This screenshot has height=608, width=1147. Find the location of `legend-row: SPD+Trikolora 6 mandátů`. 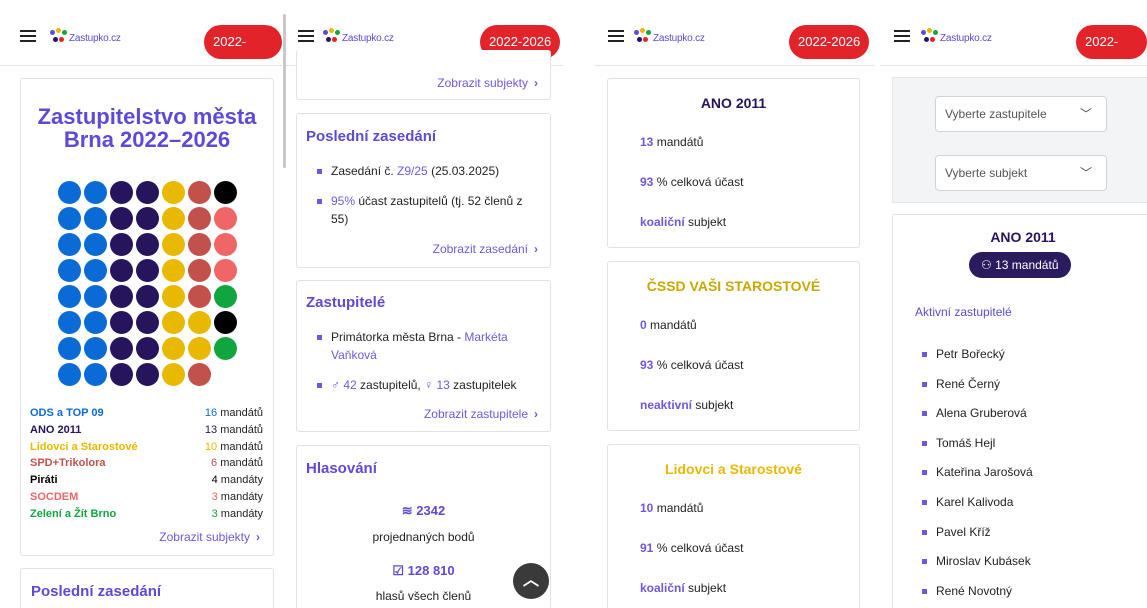

legend-row: SPD+Trikolora 6 mandátů is located at coordinates (146, 463).